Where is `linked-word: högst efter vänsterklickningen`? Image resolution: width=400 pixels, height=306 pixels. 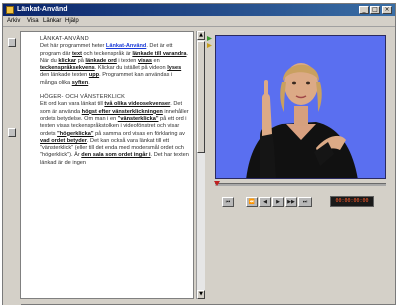
linked-word: högst efter vänsterklickningen is located at coordinates (122, 112).